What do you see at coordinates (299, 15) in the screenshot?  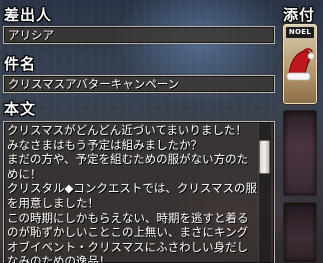 I see `attachment-heading: 添付` at bounding box center [299, 15].